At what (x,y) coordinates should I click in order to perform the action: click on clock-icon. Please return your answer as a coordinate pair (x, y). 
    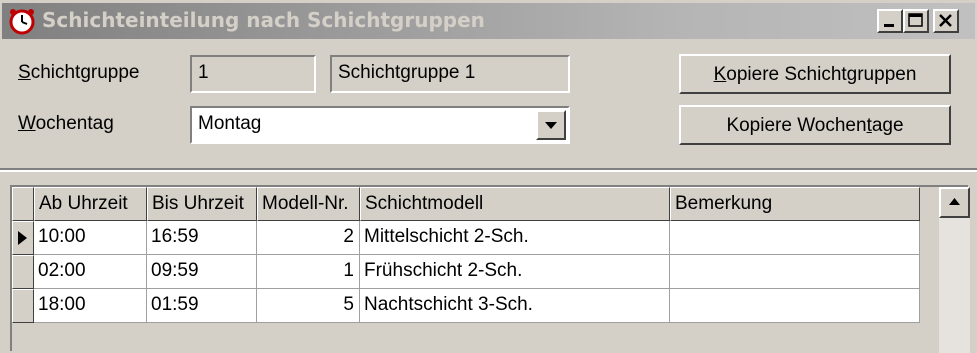
    Looking at the image, I should click on (22, 22).